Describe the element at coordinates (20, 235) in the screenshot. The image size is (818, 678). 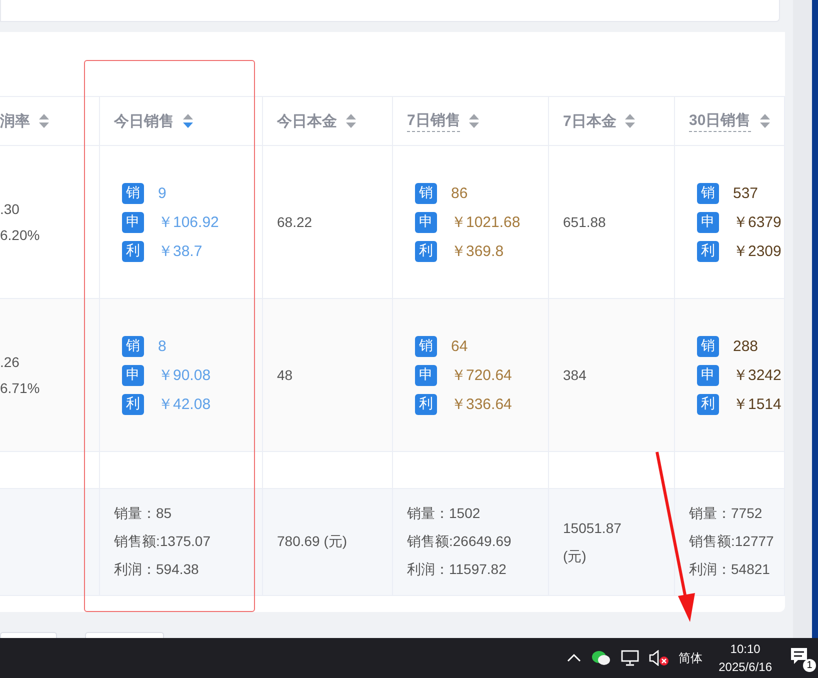
I see `cell-text: 6.20%` at that location.